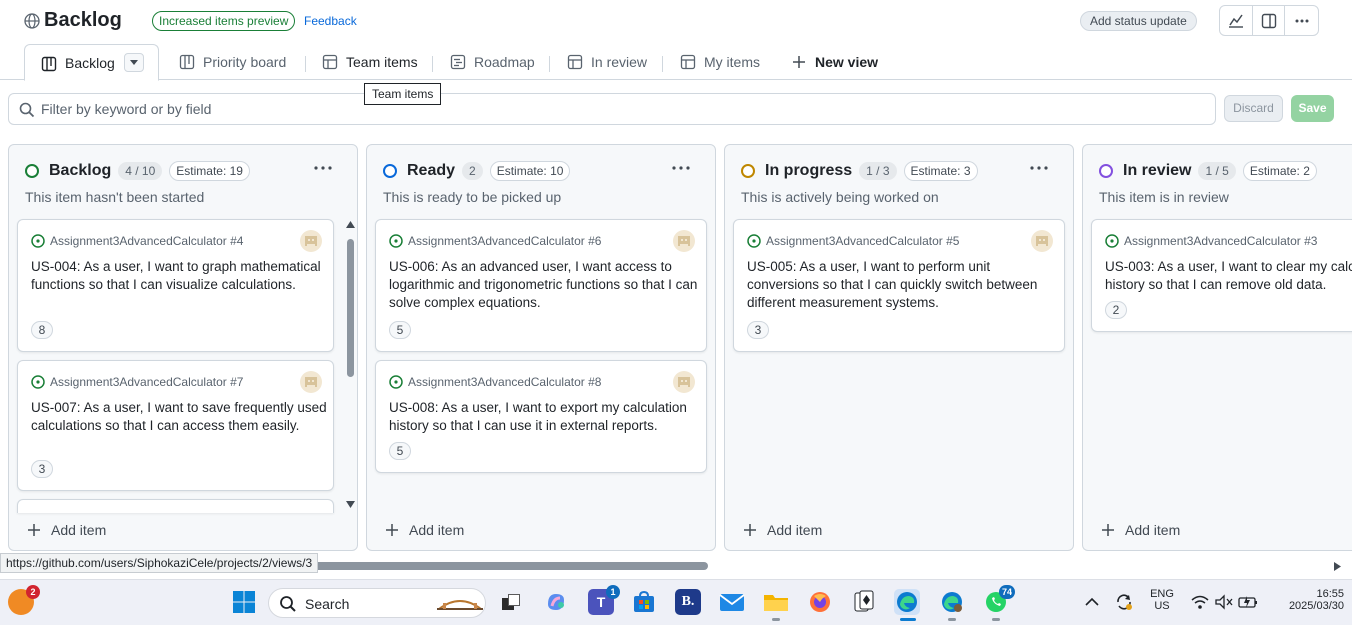 The height and width of the screenshot is (625, 1352). Describe the element at coordinates (1217, 171) in the screenshot. I see `item-counter: 1 / 5` at that location.